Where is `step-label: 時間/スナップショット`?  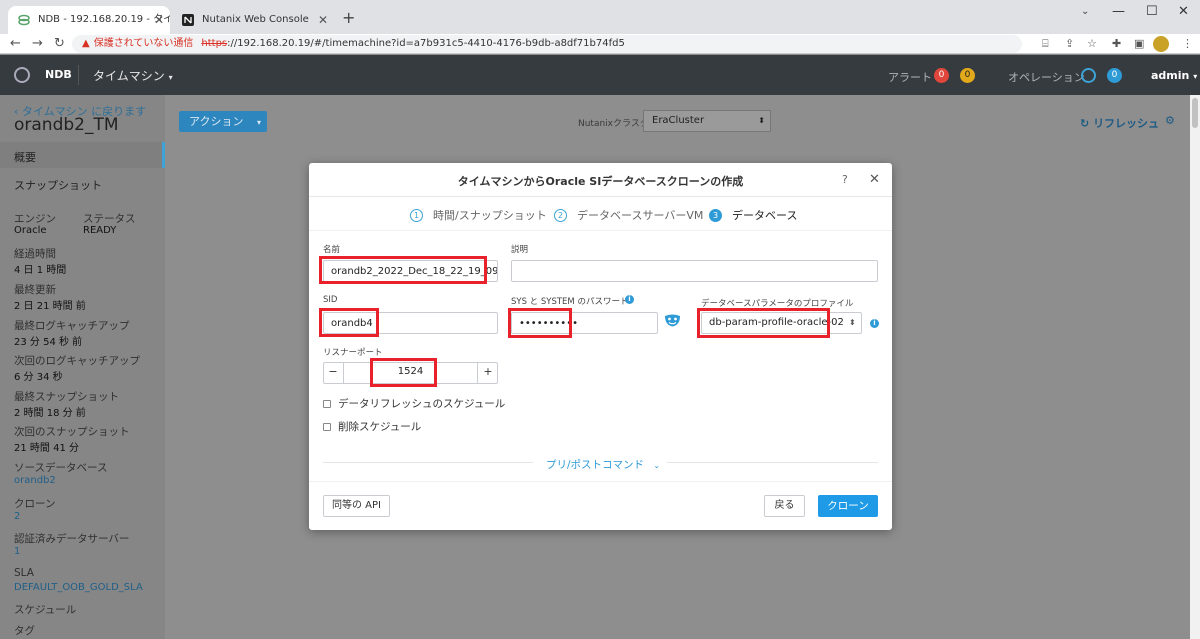 step-label: 時間/スナップショット is located at coordinates (490, 215).